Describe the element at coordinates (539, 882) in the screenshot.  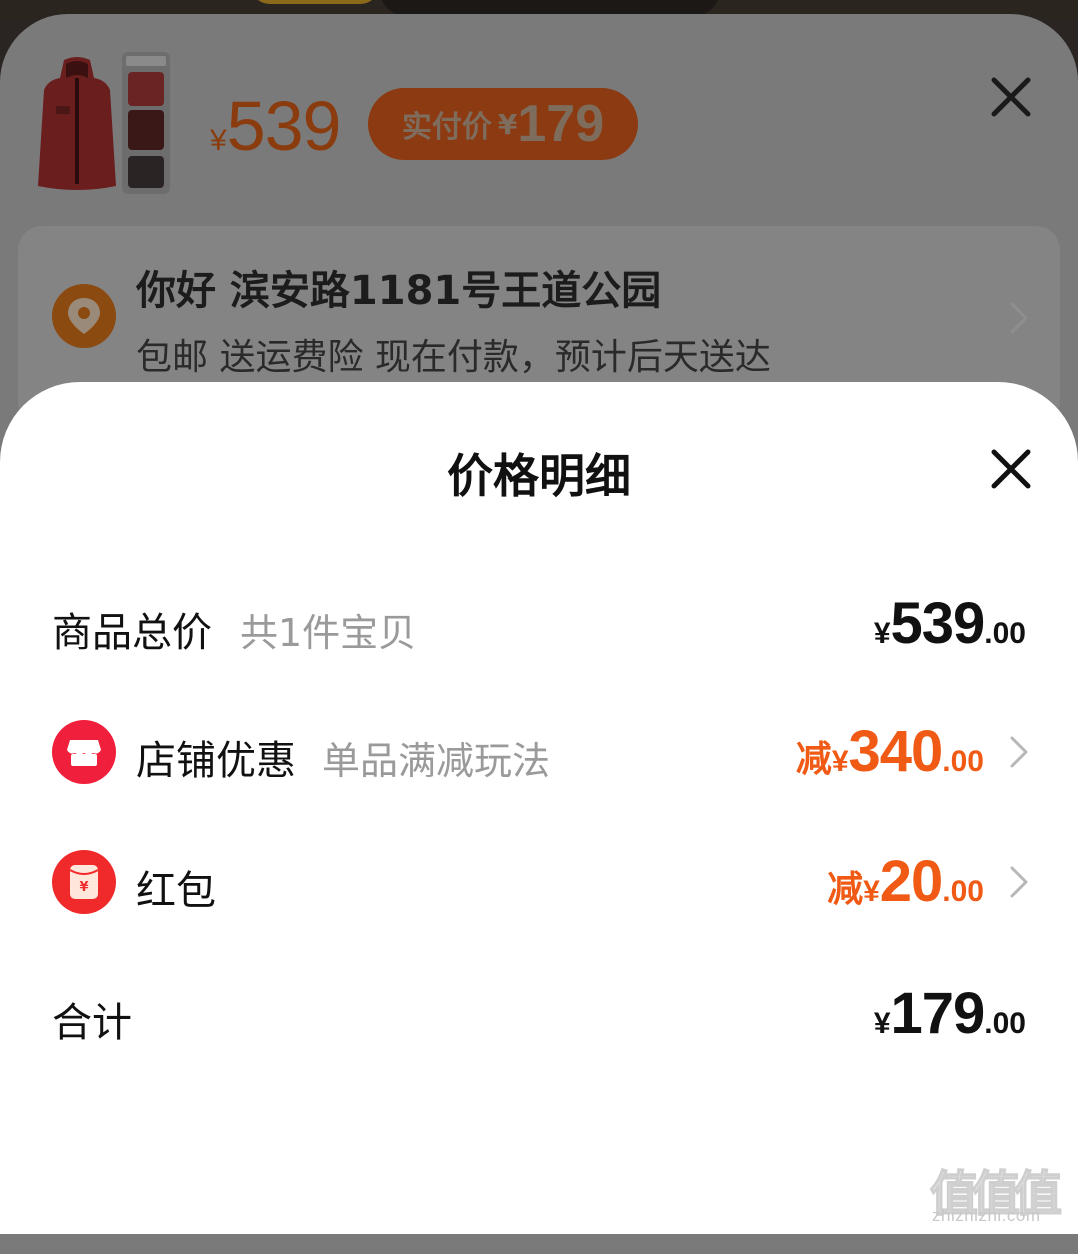
I see `row-red-envelope: ¥ 红包 减¥20.00` at that location.